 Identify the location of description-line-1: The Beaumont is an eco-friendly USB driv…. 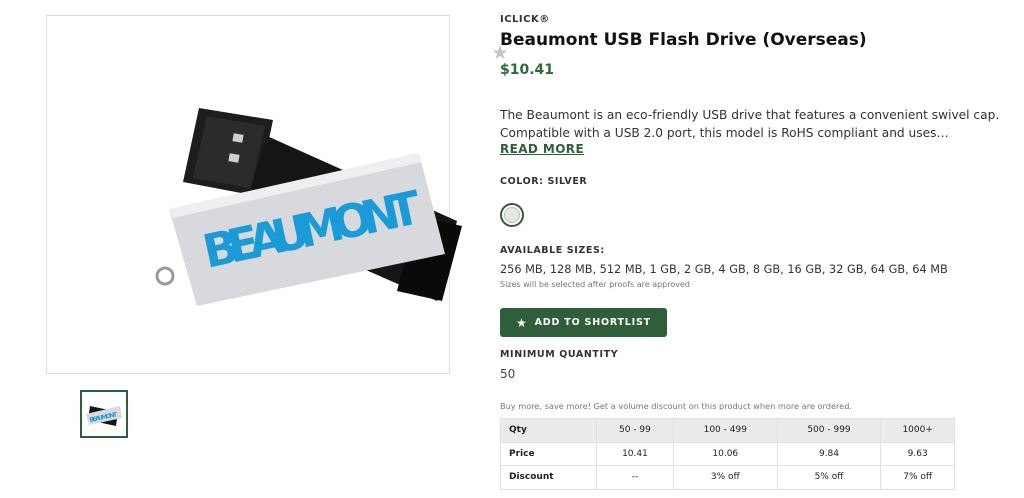
(750, 115).